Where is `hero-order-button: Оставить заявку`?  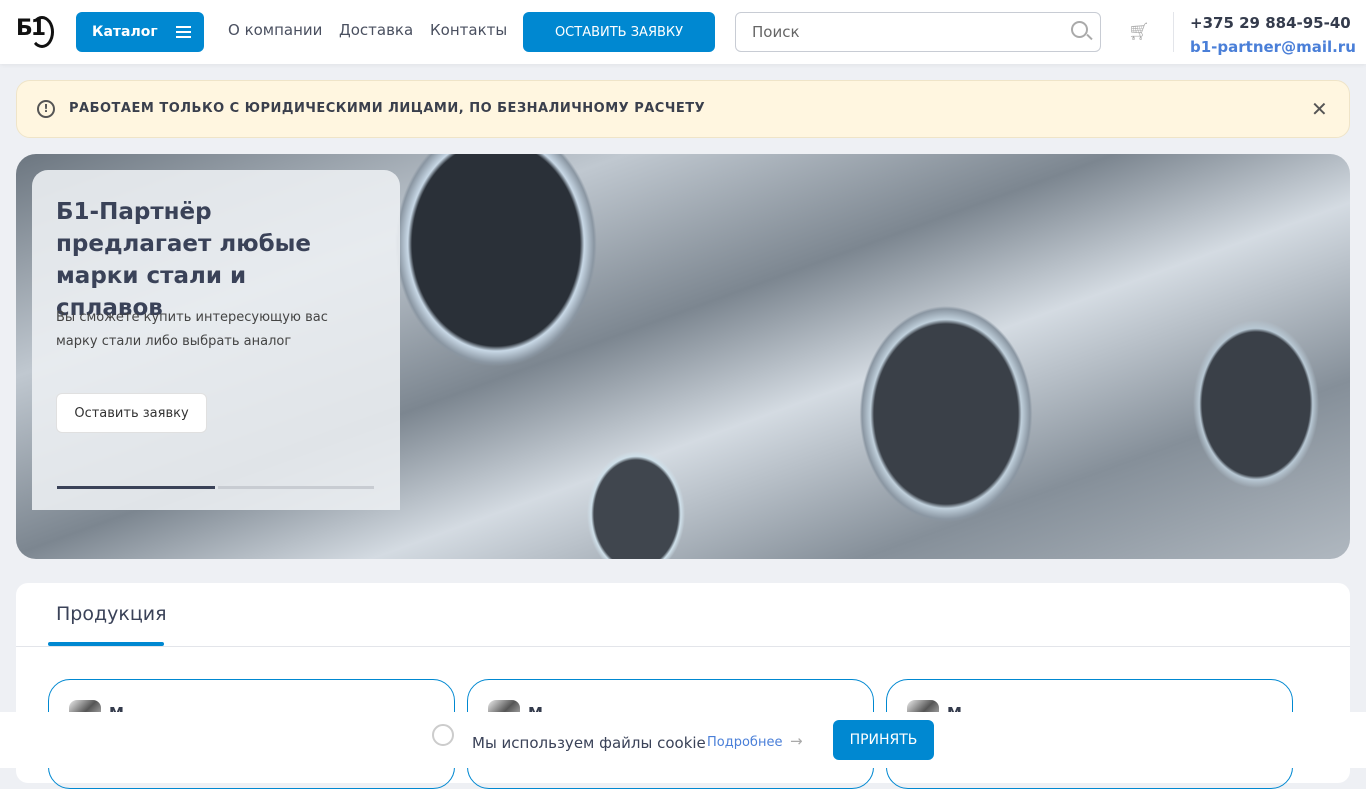 hero-order-button: Оставить заявку is located at coordinates (131, 413).